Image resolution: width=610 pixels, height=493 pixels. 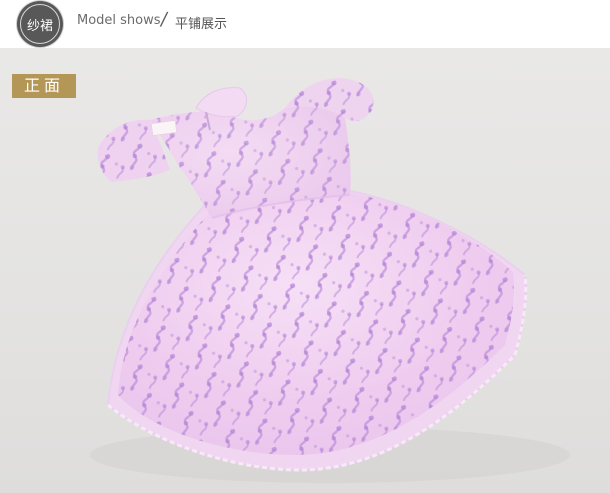 I want to click on view-tag-front: 正面, so click(x=44, y=86).